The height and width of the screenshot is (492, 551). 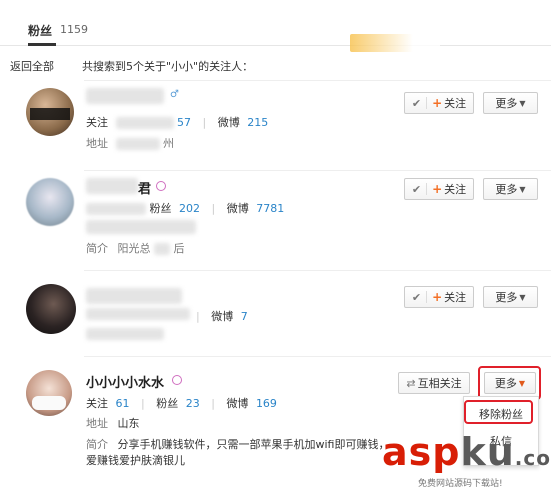 What do you see at coordinates (128, 423) in the screenshot?
I see `location-value: 山东` at bounding box center [128, 423].